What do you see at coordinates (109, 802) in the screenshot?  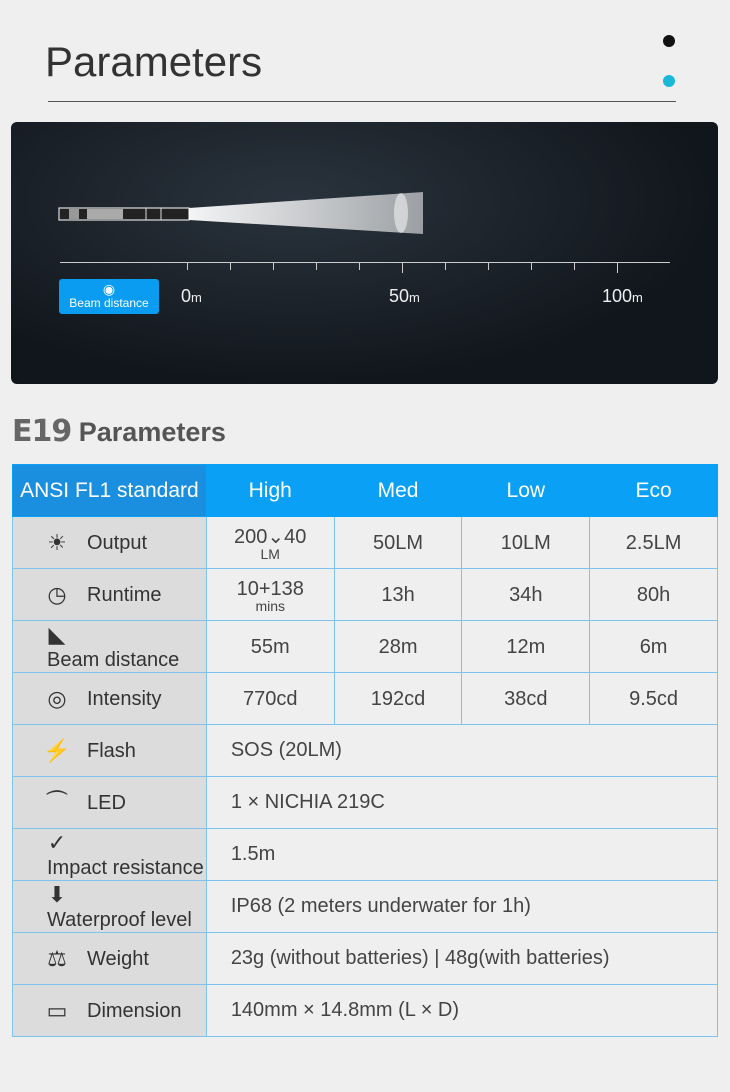 I see `row-label: ⏜ LED` at bounding box center [109, 802].